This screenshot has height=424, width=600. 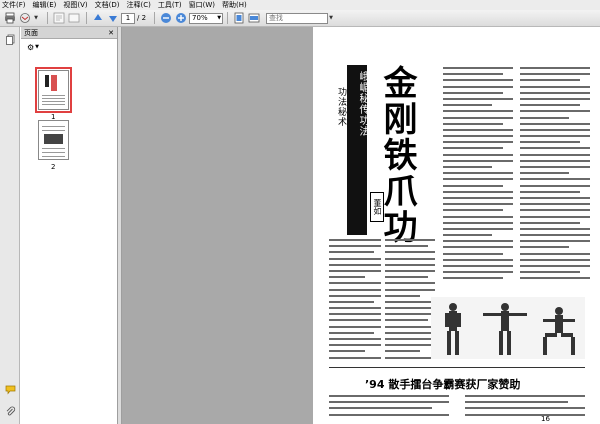 I want to click on menu-edit: 编辑(E), so click(x=45, y=5).